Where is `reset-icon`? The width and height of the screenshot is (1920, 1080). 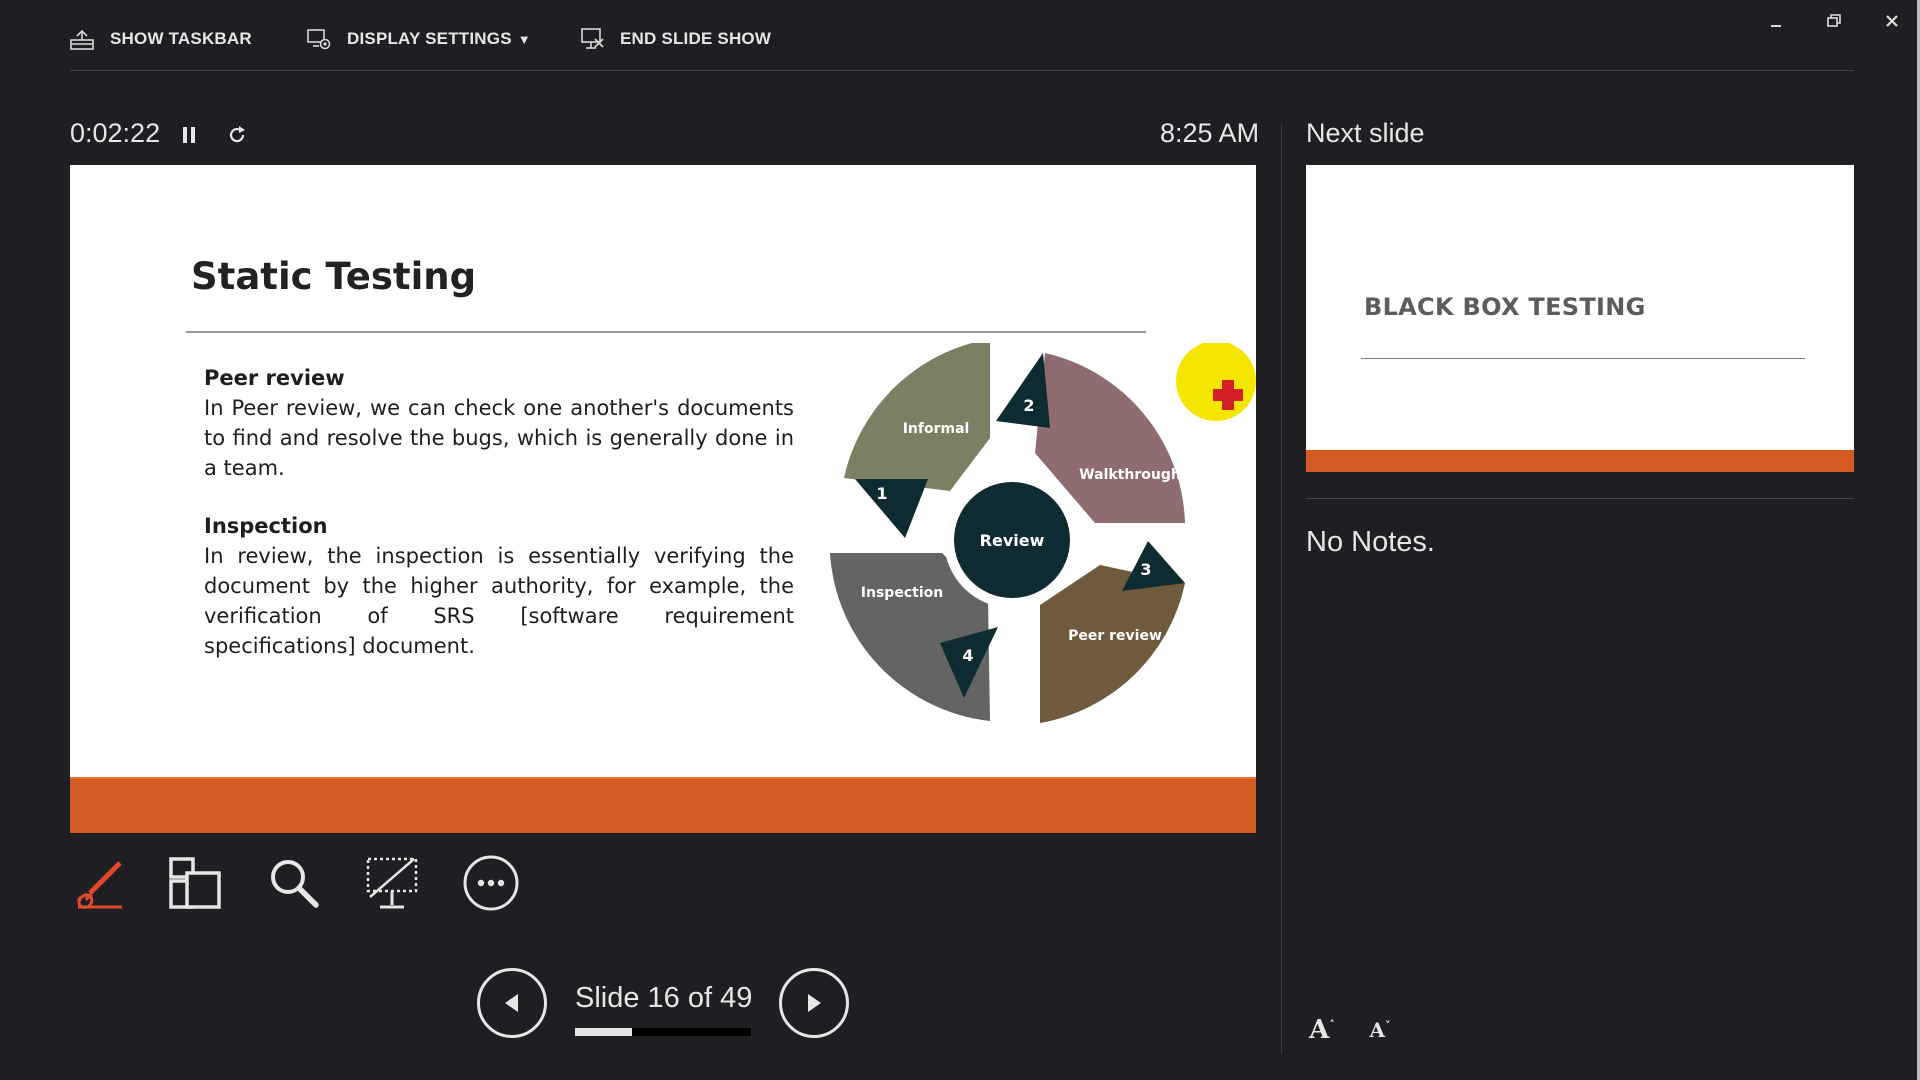 reset-icon is located at coordinates (237, 134).